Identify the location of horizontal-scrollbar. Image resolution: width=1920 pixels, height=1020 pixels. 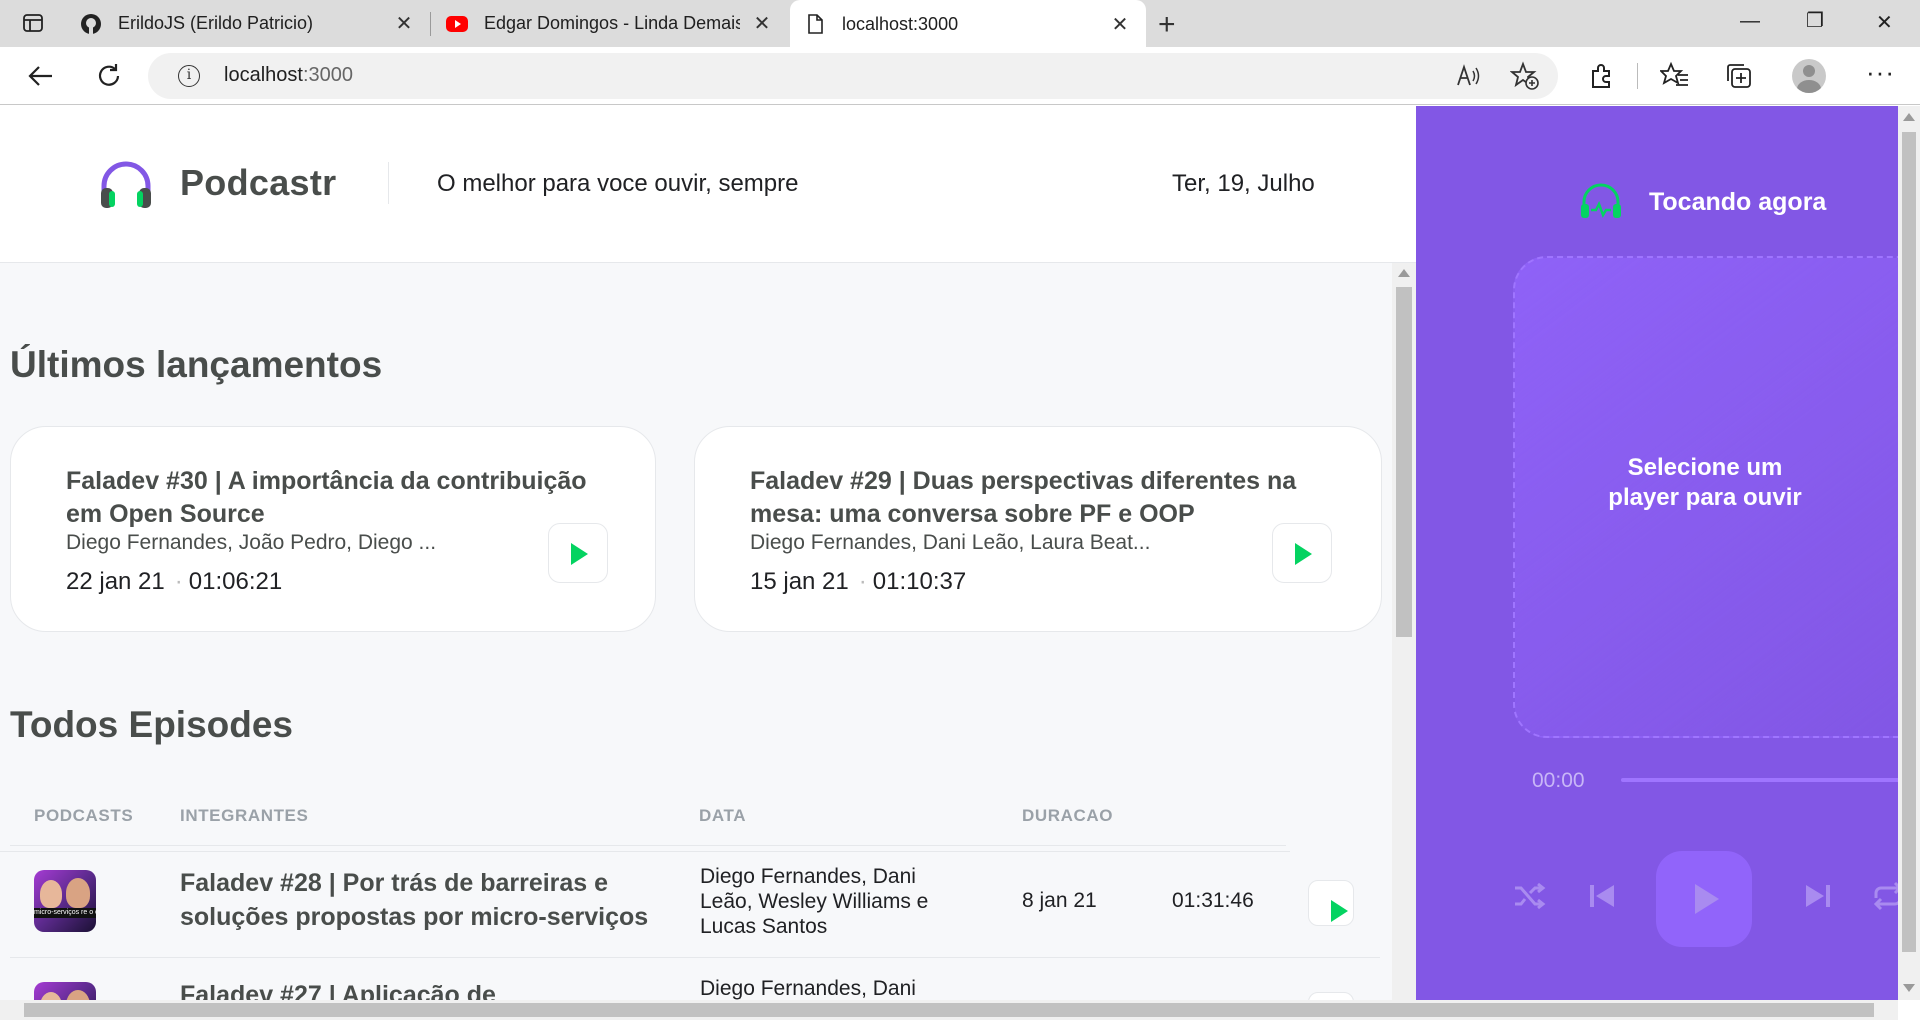
(949, 1010).